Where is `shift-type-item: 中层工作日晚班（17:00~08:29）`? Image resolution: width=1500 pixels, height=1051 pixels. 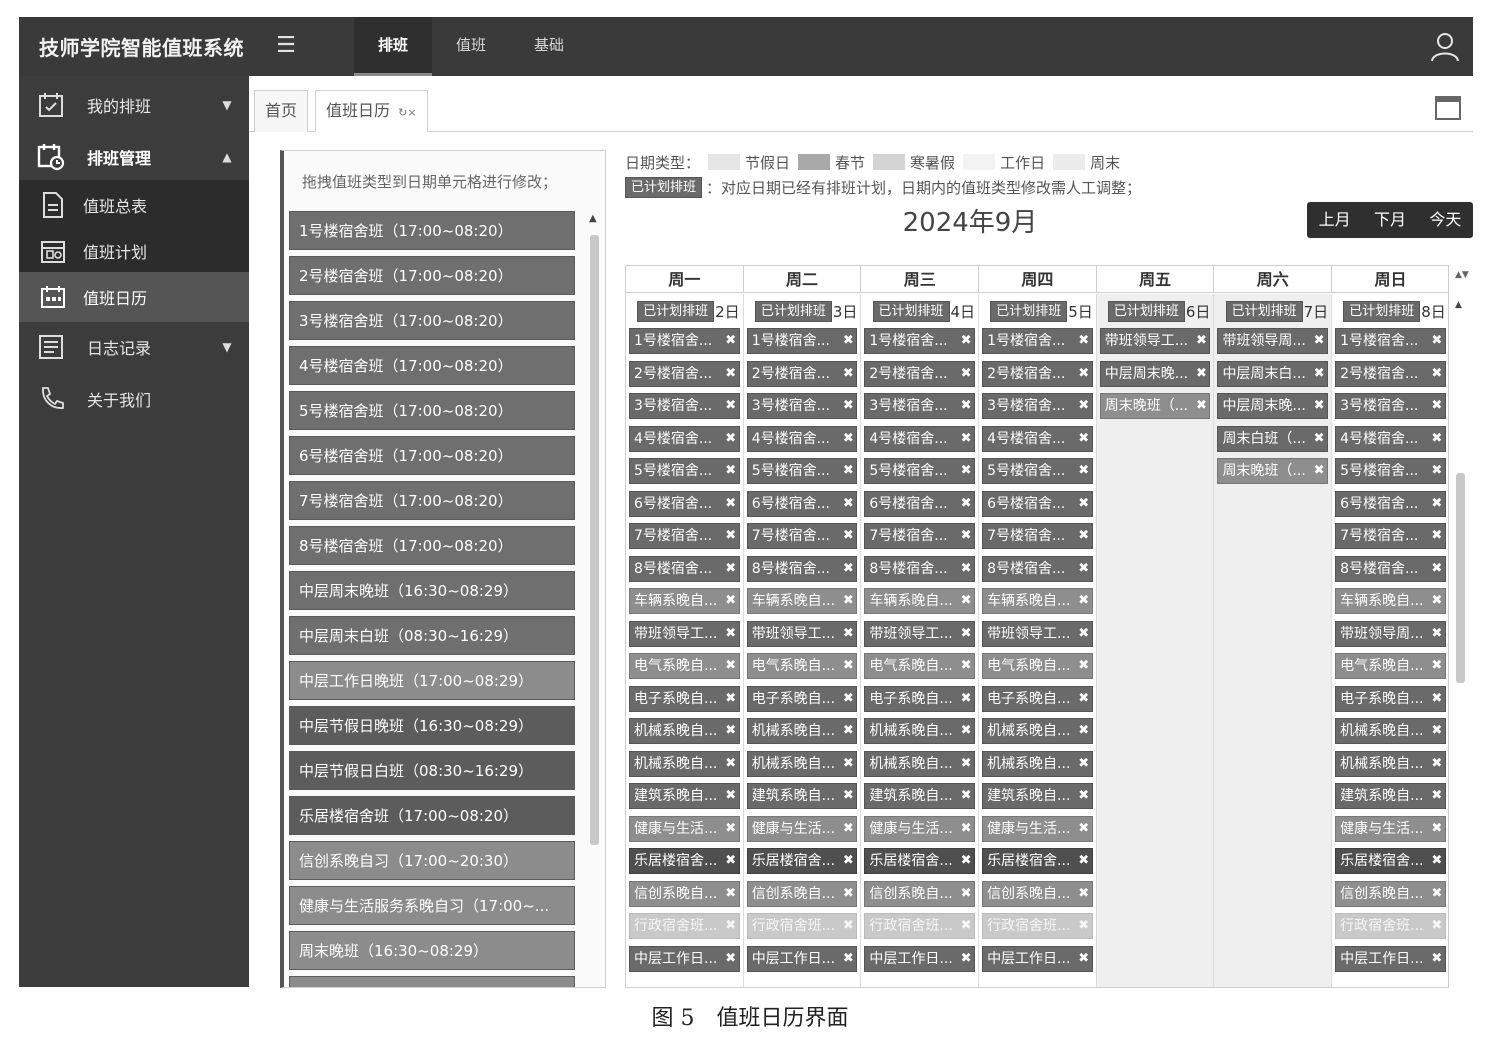
shift-type-item: 中层工作日晚班（17:00~08:29） is located at coordinates (432, 680).